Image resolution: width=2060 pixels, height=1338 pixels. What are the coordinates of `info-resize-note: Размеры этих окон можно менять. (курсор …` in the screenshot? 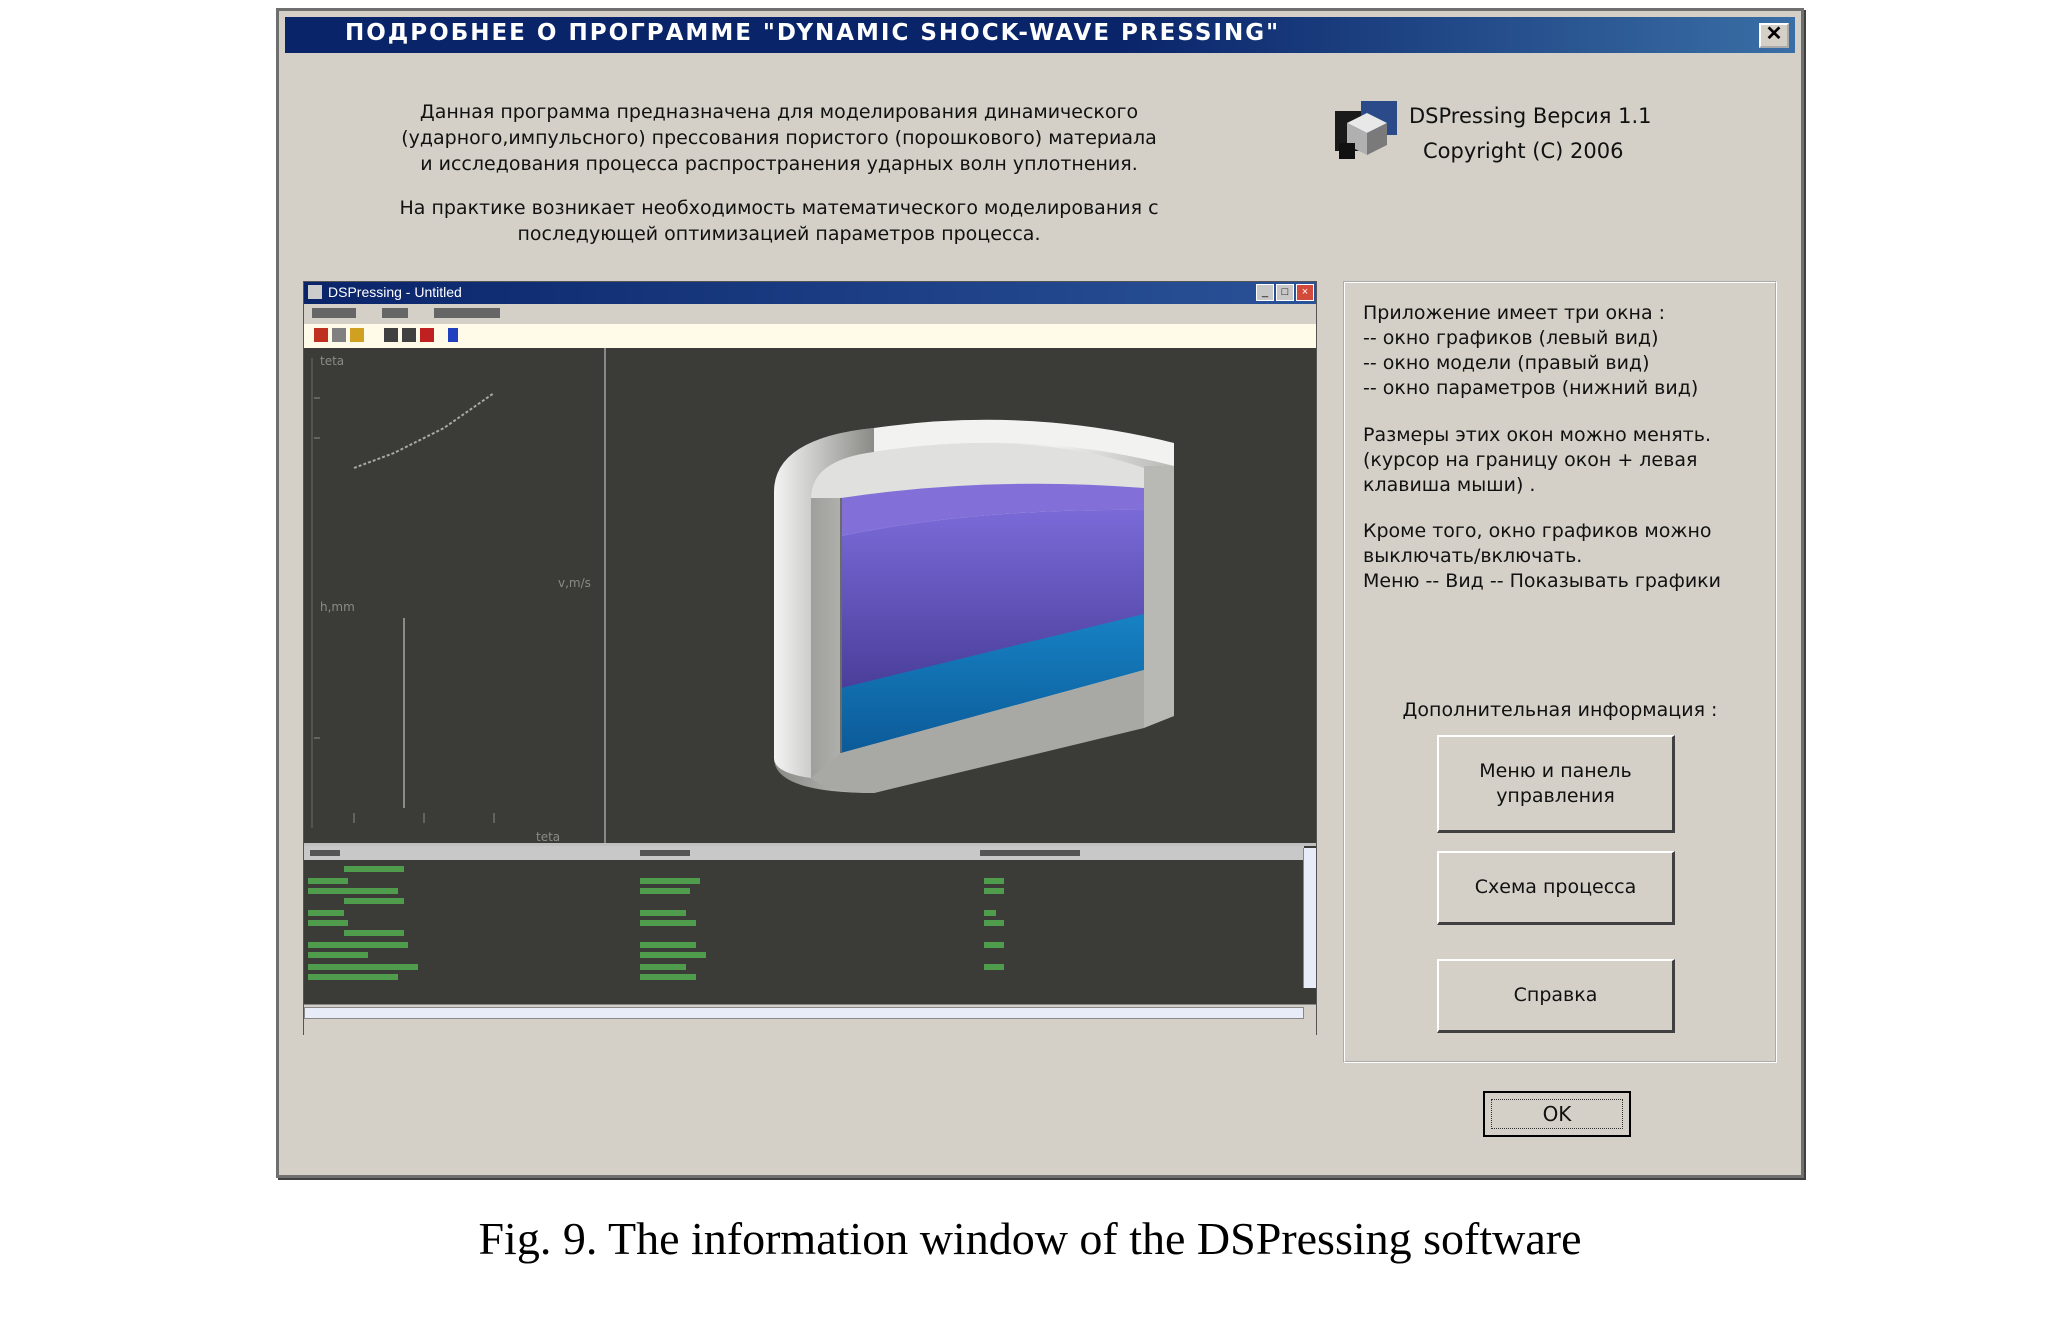 It's located at (1537, 460).